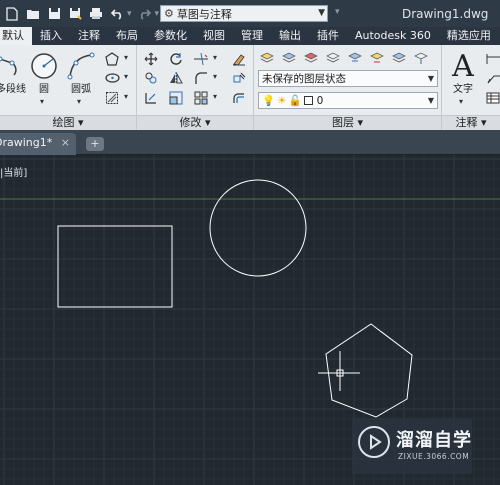 This screenshot has width=500, height=485. I want to click on sun-icon: ☀, so click(282, 100).